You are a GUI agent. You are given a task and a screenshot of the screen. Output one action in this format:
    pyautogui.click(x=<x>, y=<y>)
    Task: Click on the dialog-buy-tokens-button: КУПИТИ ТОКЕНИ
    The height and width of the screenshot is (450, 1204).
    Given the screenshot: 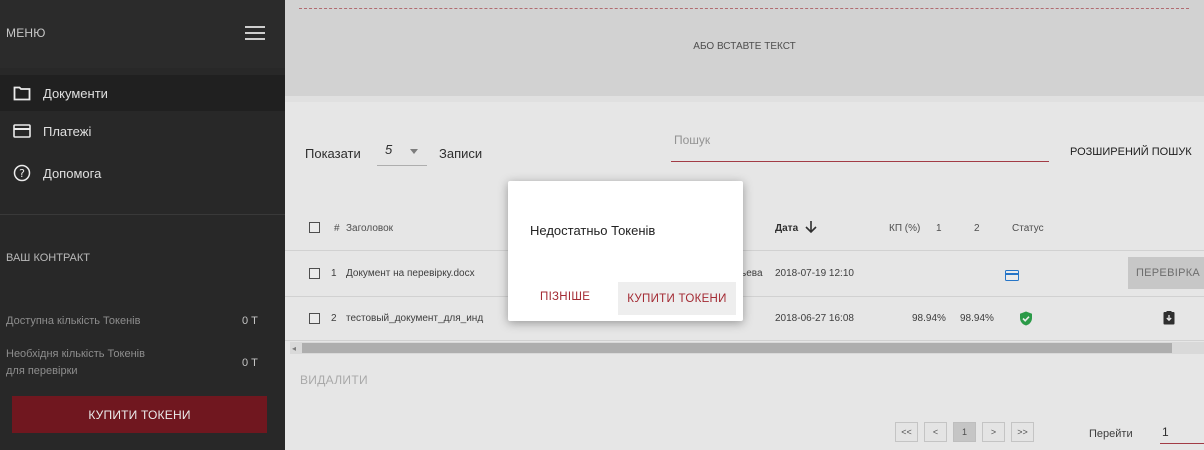 What is the action you would take?
    pyautogui.click(x=677, y=298)
    